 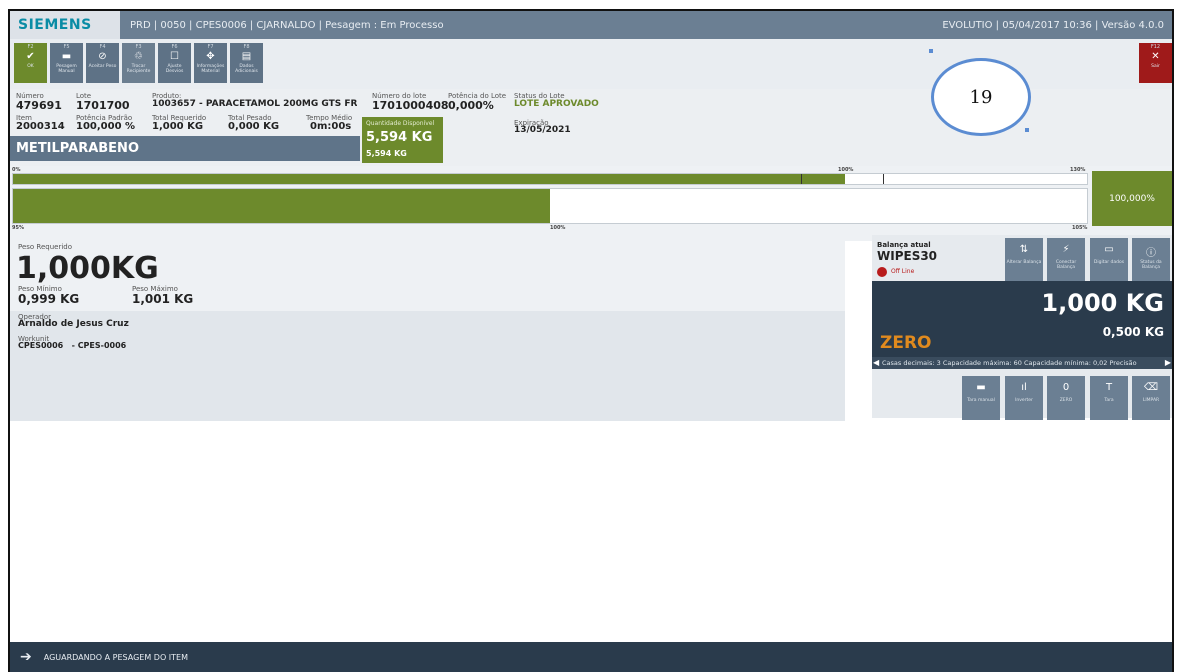 What do you see at coordinates (1066, 387) in the screenshot?
I see `zero-icon: 0` at bounding box center [1066, 387].